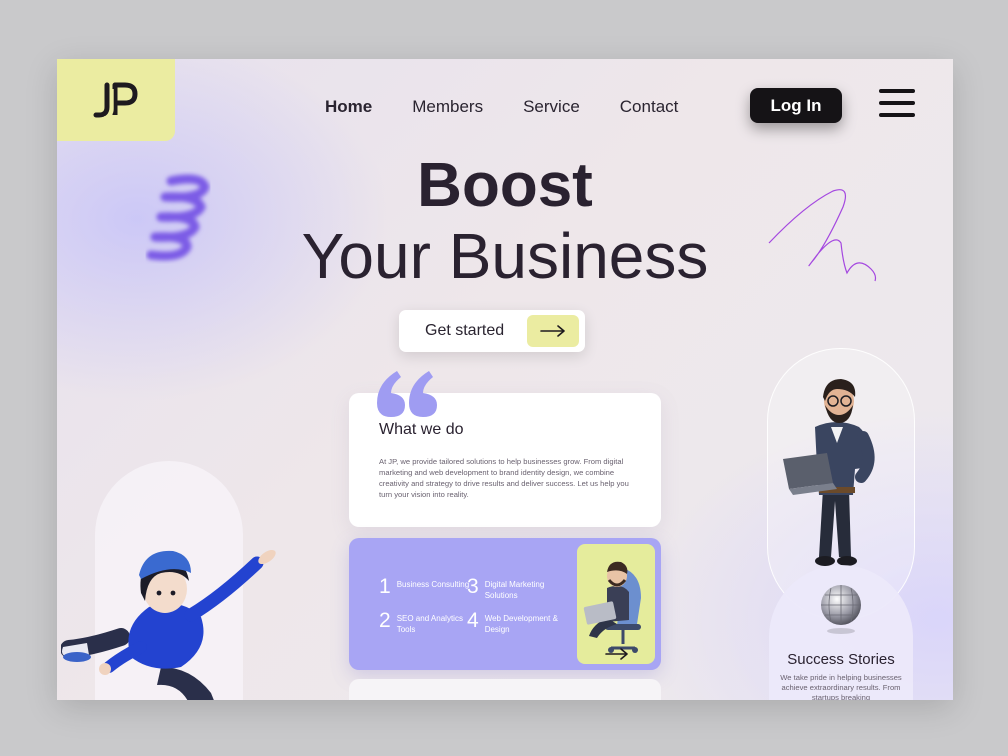  I want to click on man-on-chair-illustration, so click(612, 607).